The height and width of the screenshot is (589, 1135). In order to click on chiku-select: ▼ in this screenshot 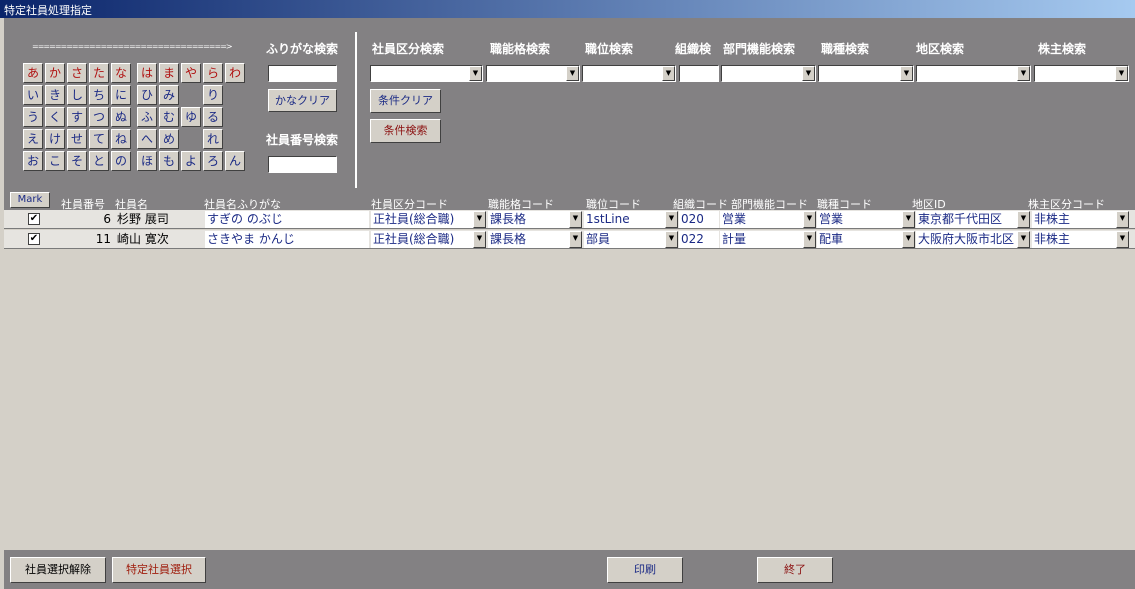, I will do `click(973, 73)`.